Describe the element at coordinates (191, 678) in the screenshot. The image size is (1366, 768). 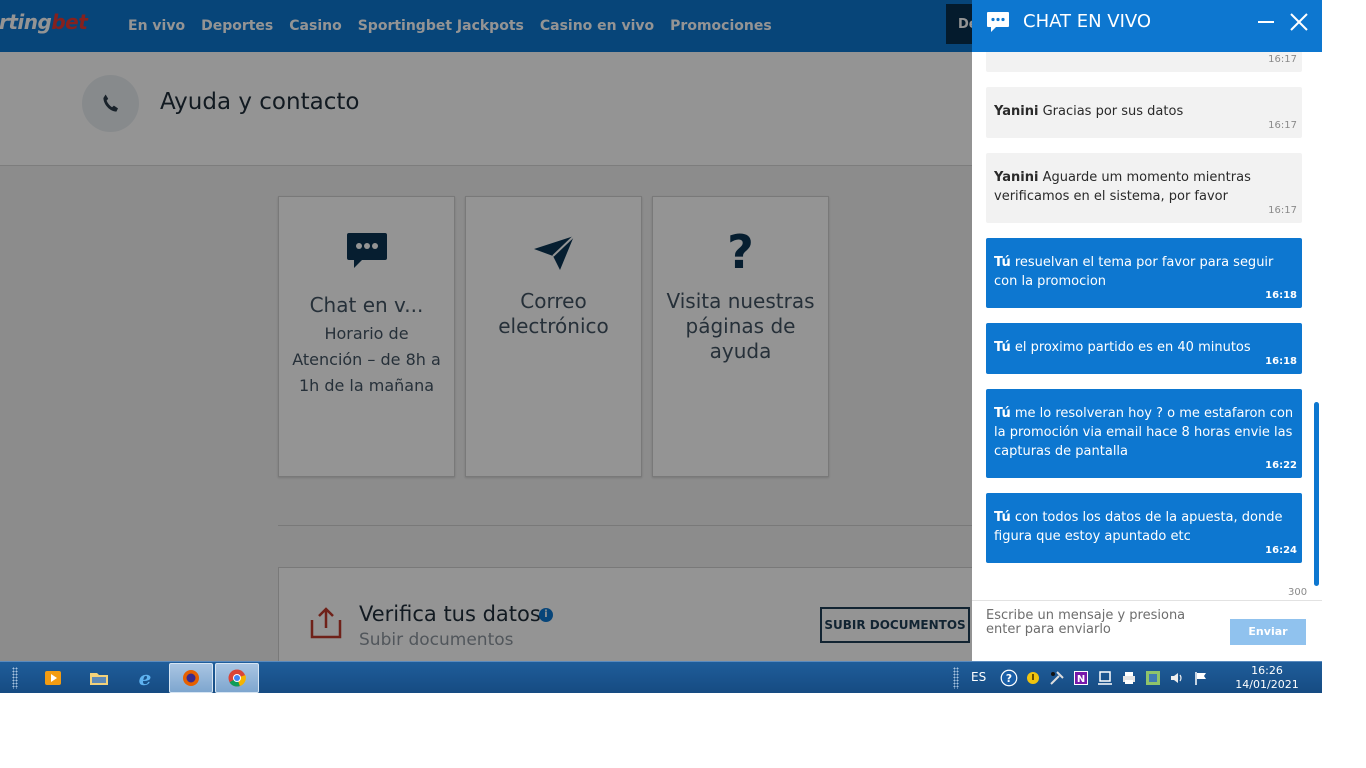
I see `firefox-icon` at that location.